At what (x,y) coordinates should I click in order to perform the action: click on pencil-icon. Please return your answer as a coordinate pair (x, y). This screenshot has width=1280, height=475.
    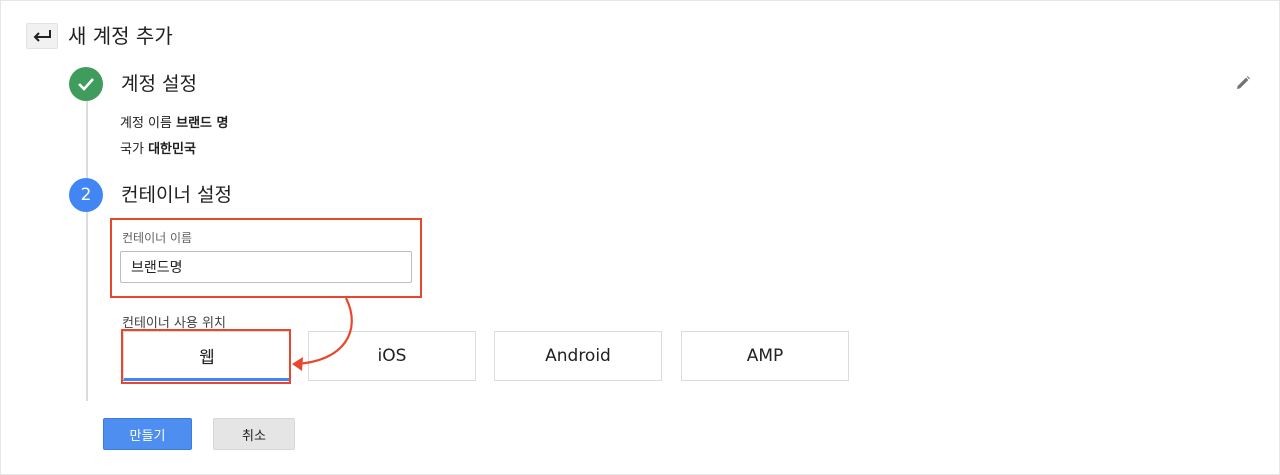
    Looking at the image, I should click on (1243, 83).